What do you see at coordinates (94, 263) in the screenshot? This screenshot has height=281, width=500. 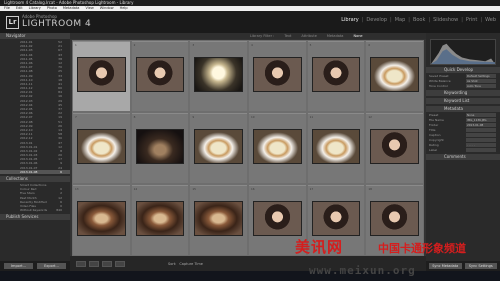 I see `loupe-view-button` at bounding box center [94, 263].